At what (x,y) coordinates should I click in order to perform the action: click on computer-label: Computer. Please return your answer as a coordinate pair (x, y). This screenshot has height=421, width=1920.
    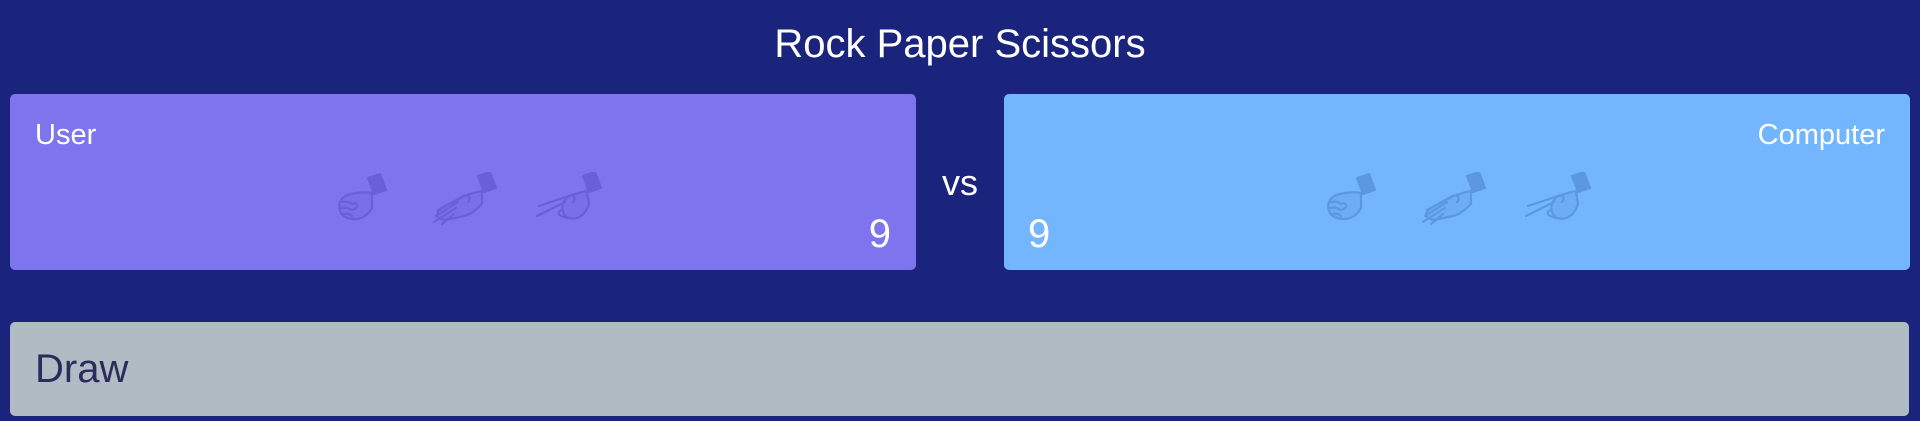
    Looking at the image, I should click on (1821, 135).